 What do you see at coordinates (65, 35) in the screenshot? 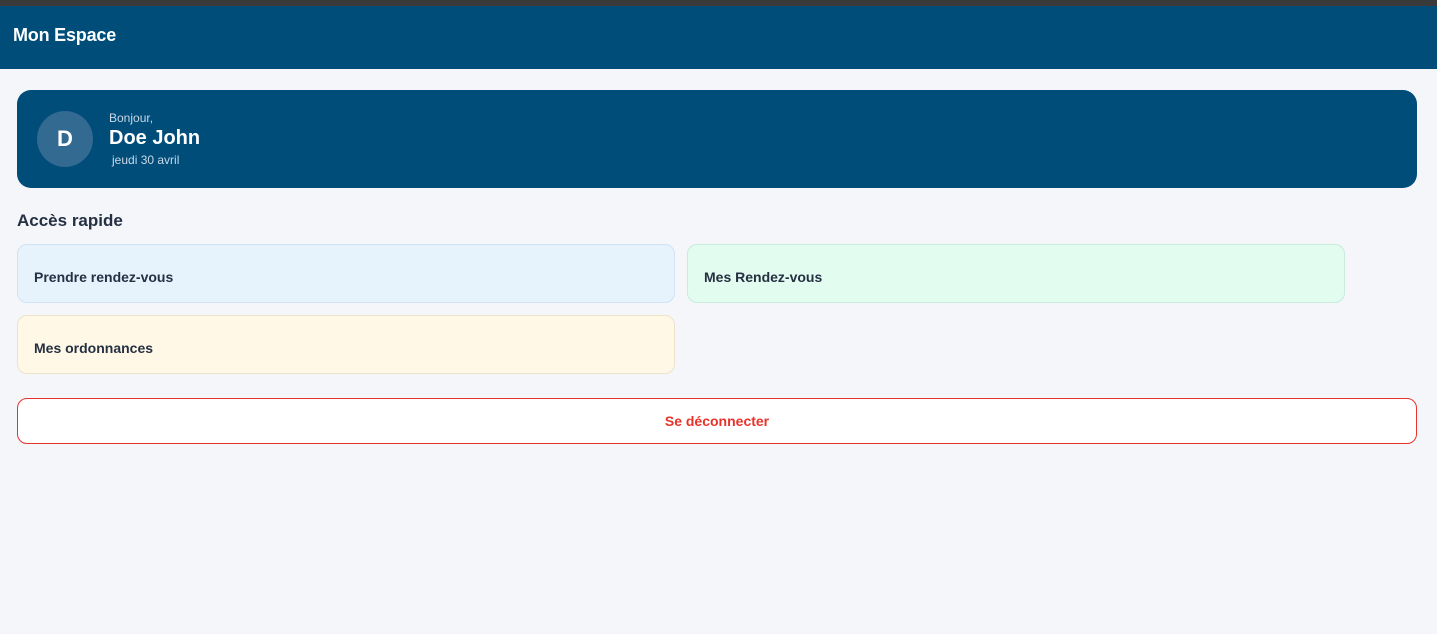
I see `app-title: Mon Espace` at bounding box center [65, 35].